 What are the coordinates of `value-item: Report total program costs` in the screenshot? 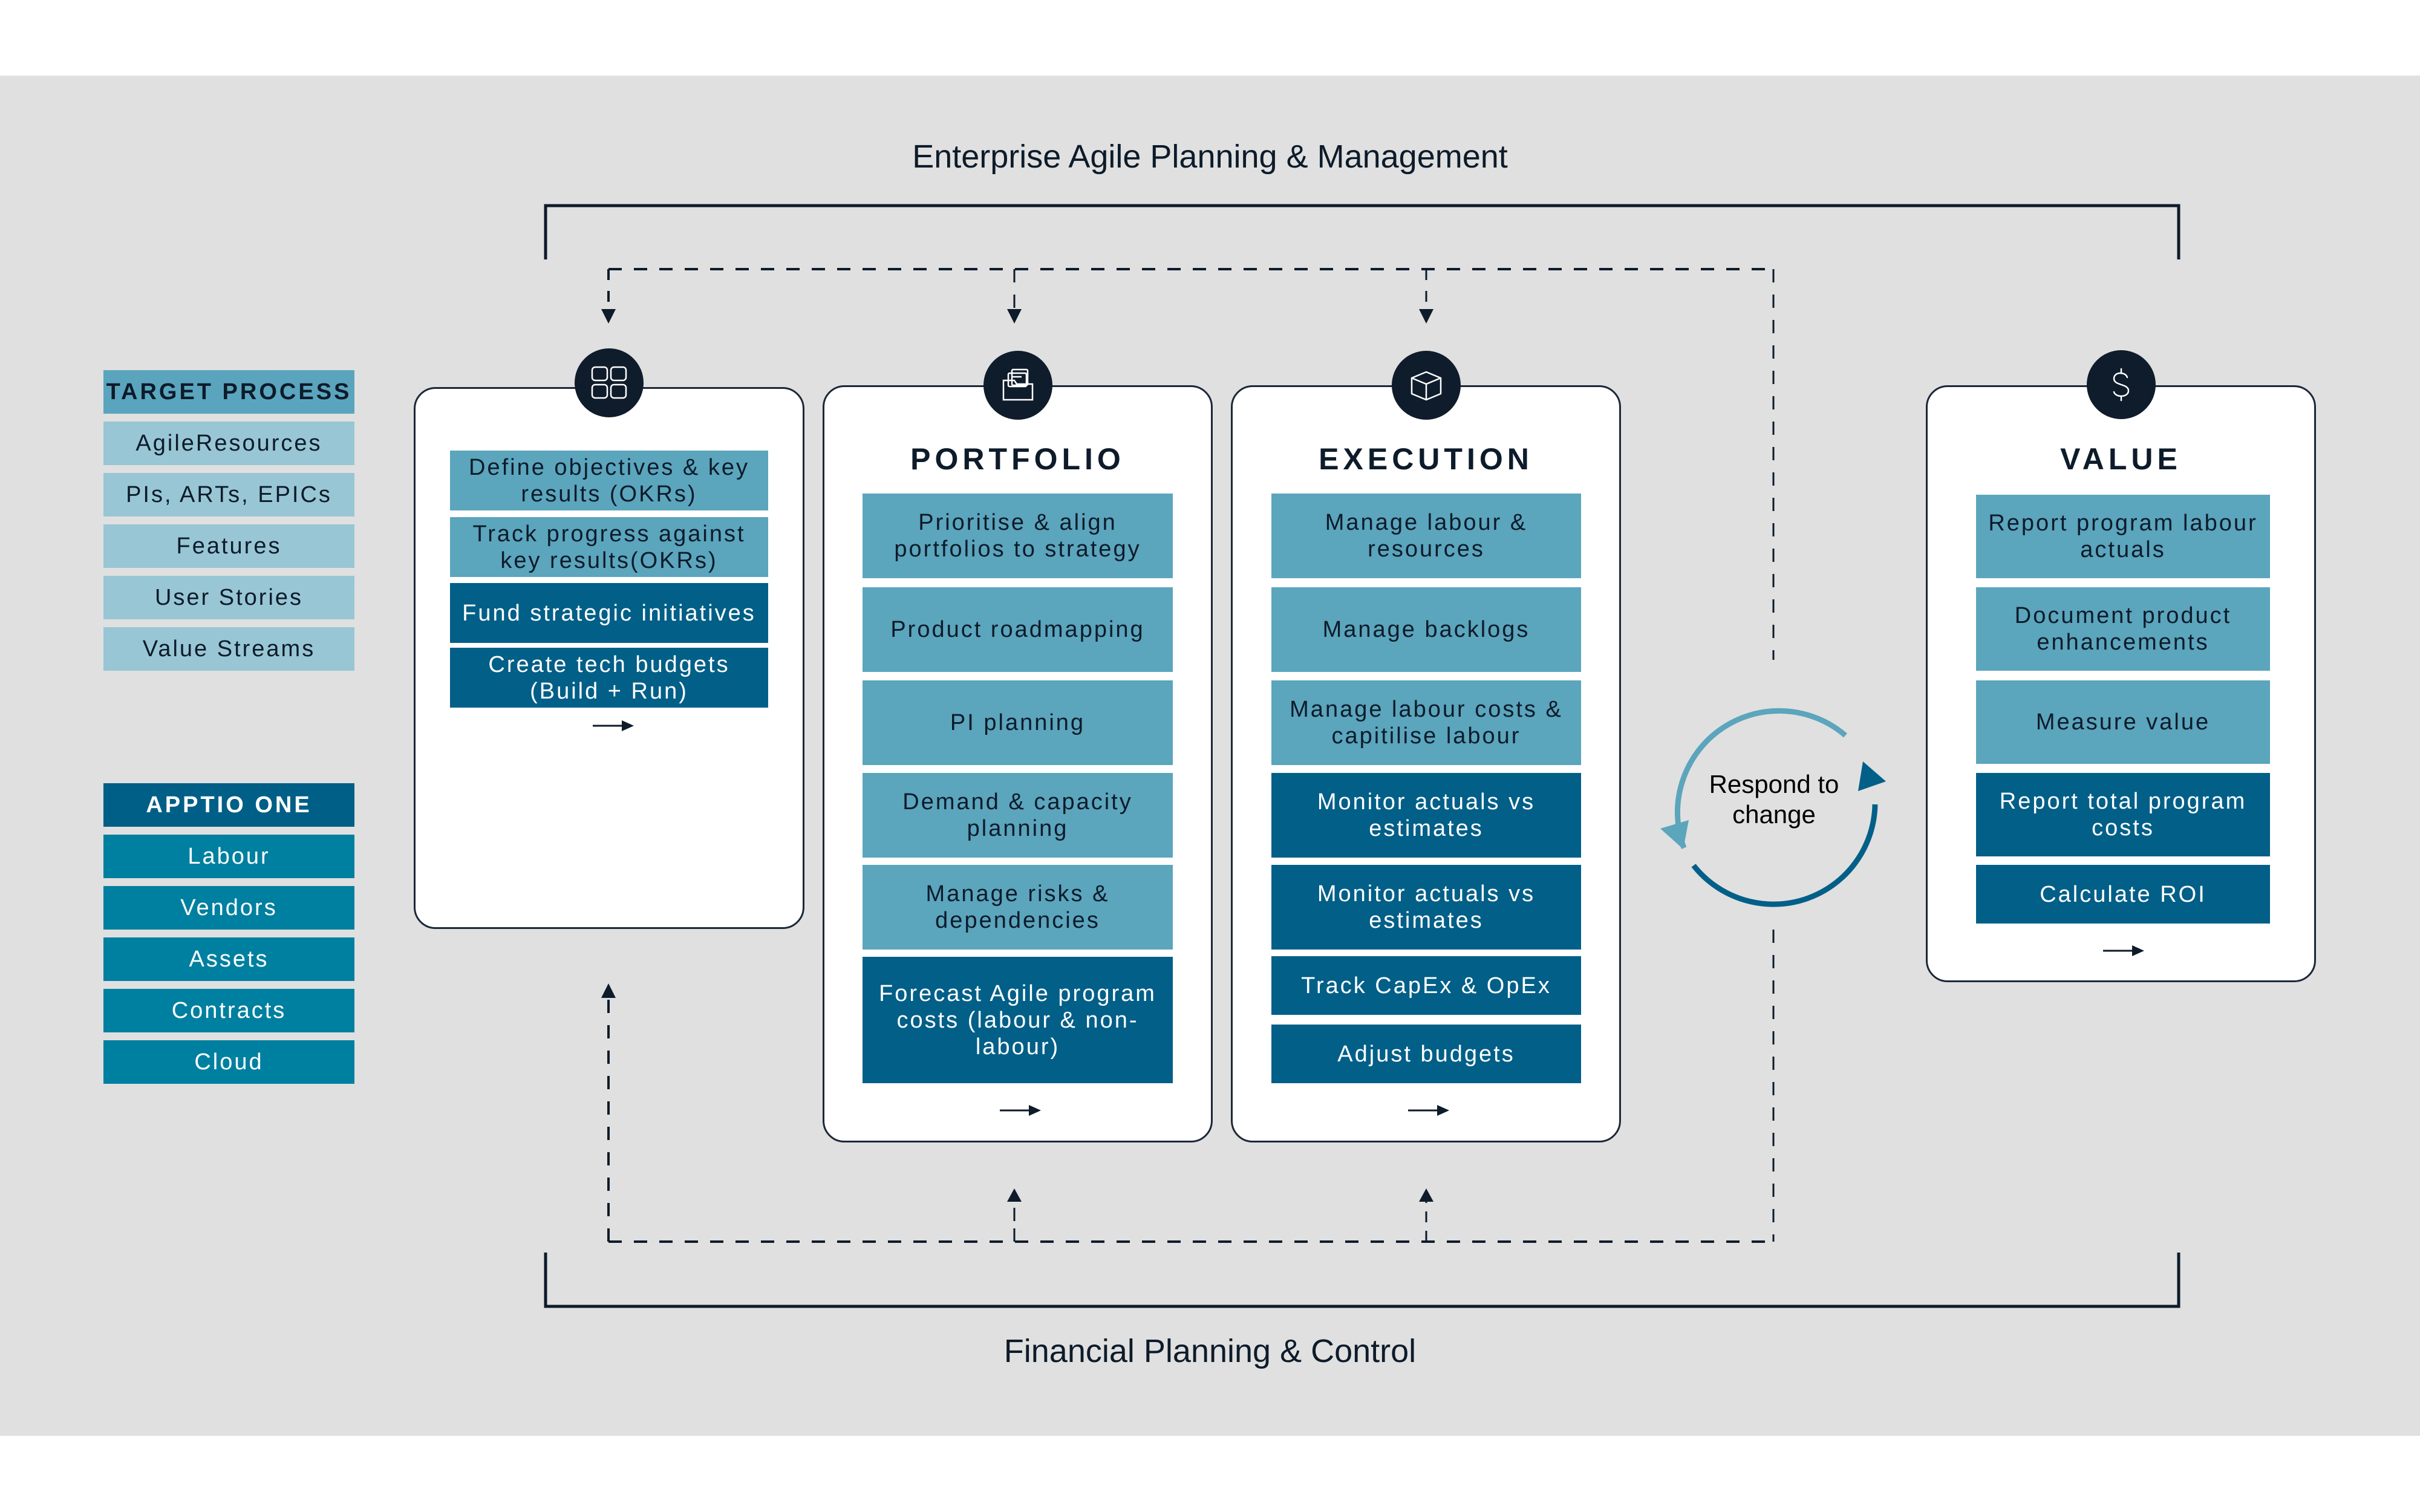 It's located at (2123, 815).